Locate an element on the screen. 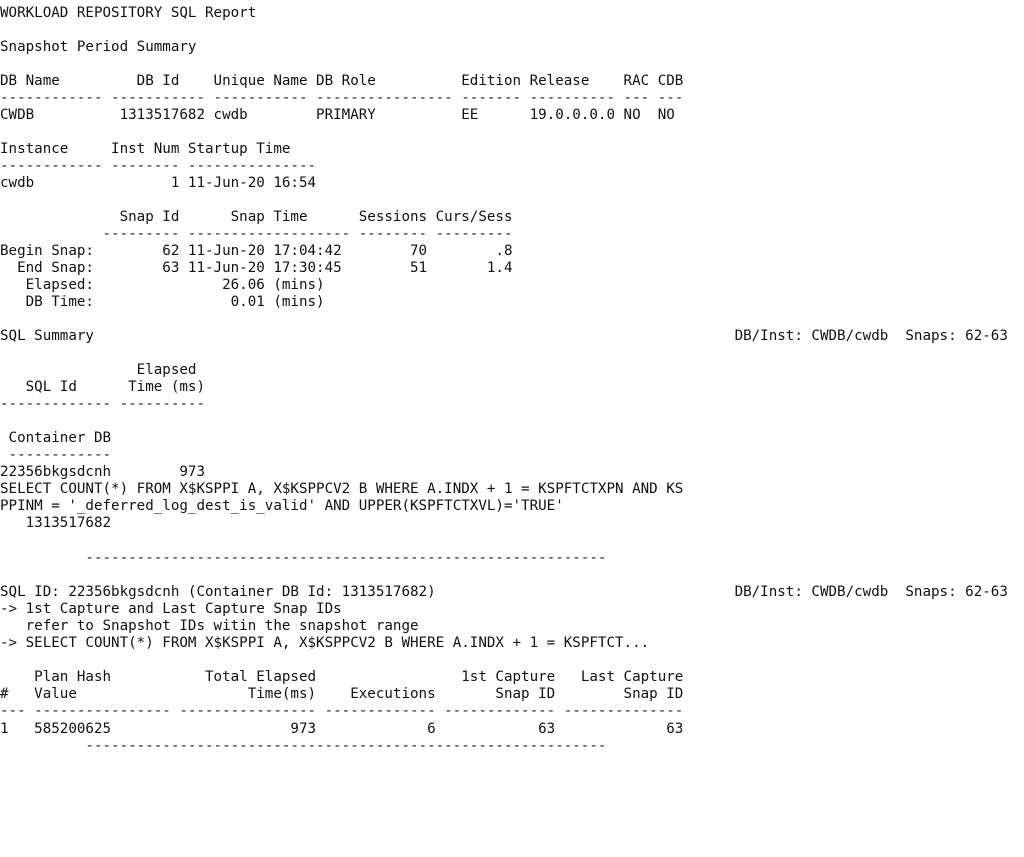 Image resolution: width=1024 pixels, height=857 pixels. sql-summary-header-line1: Elapsed is located at coordinates (512, 370).